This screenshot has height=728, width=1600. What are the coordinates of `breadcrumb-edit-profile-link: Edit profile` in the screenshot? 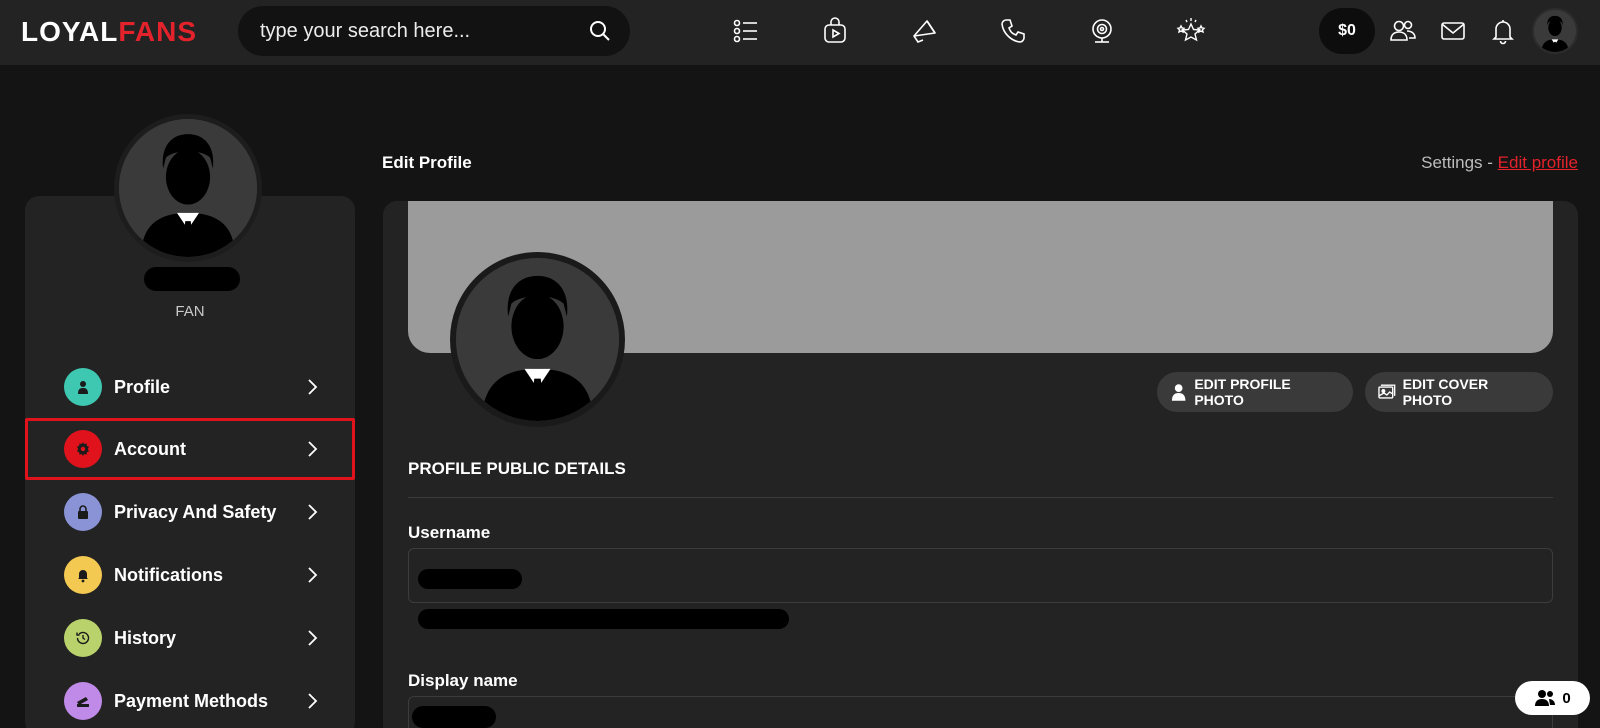 It's located at (1538, 162).